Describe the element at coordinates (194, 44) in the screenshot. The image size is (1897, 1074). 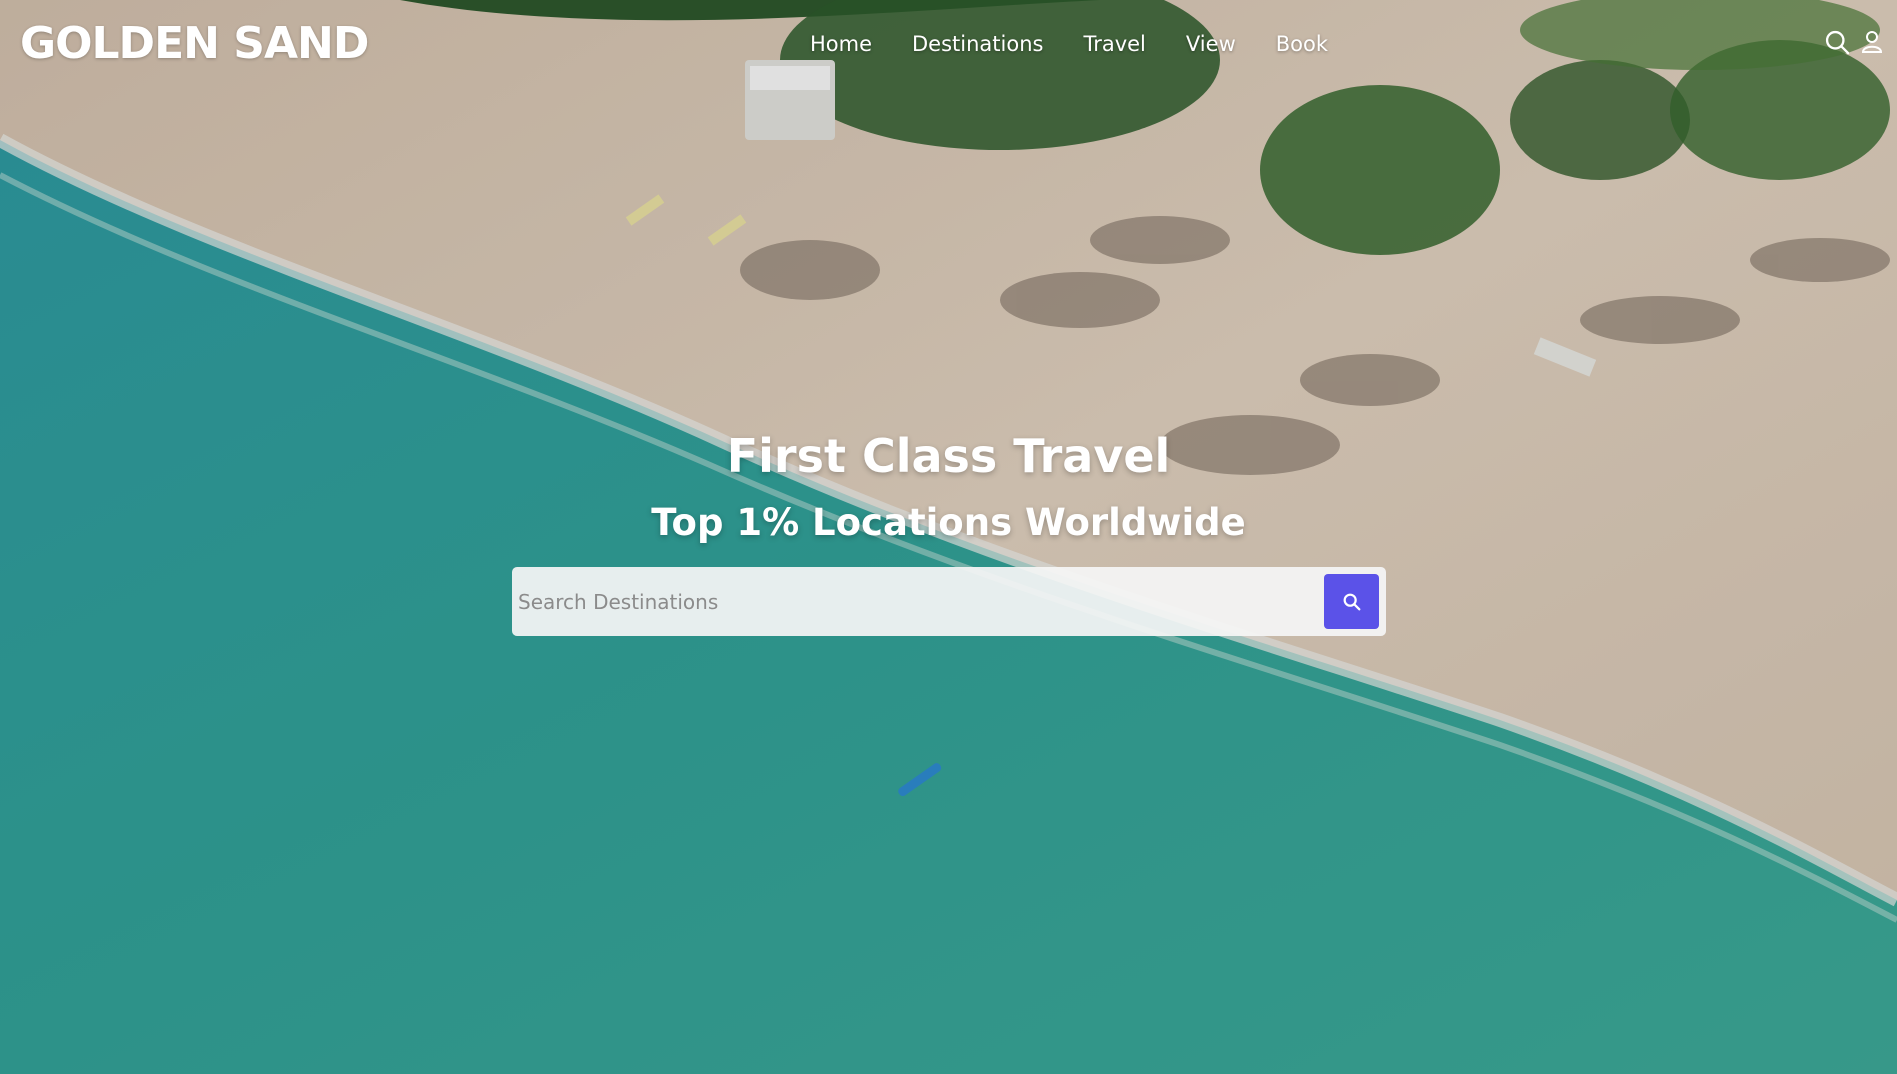
I see `brand-logo: GOLDEN SAND` at that location.